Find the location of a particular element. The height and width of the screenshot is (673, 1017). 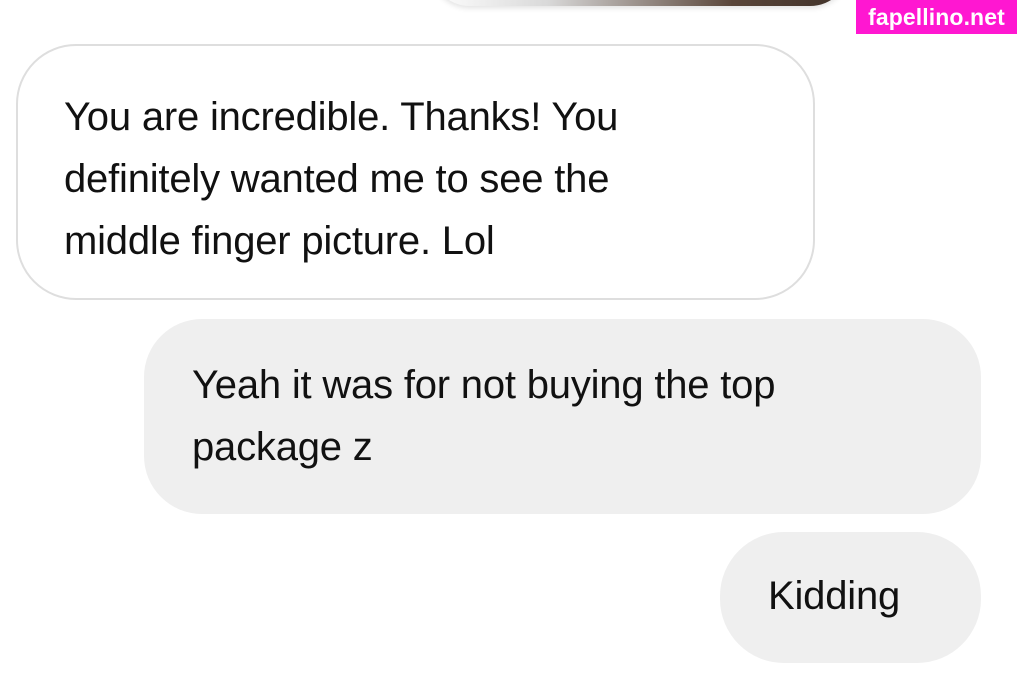

message-text-line: Yeah it was for not buying the top is located at coordinates (484, 385).